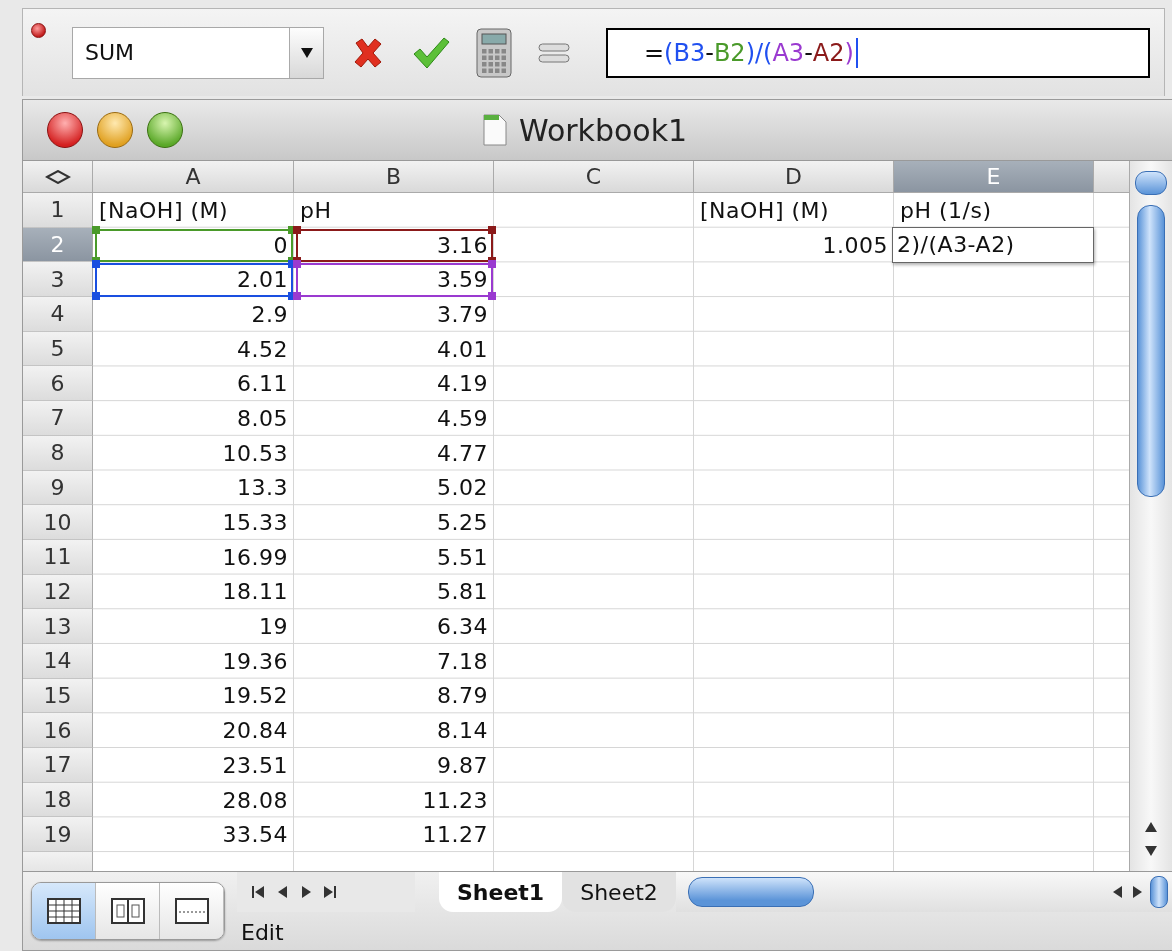 This screenshot has width=1172, height=951. I want to click on cell-value: pH, so click(316, 210).